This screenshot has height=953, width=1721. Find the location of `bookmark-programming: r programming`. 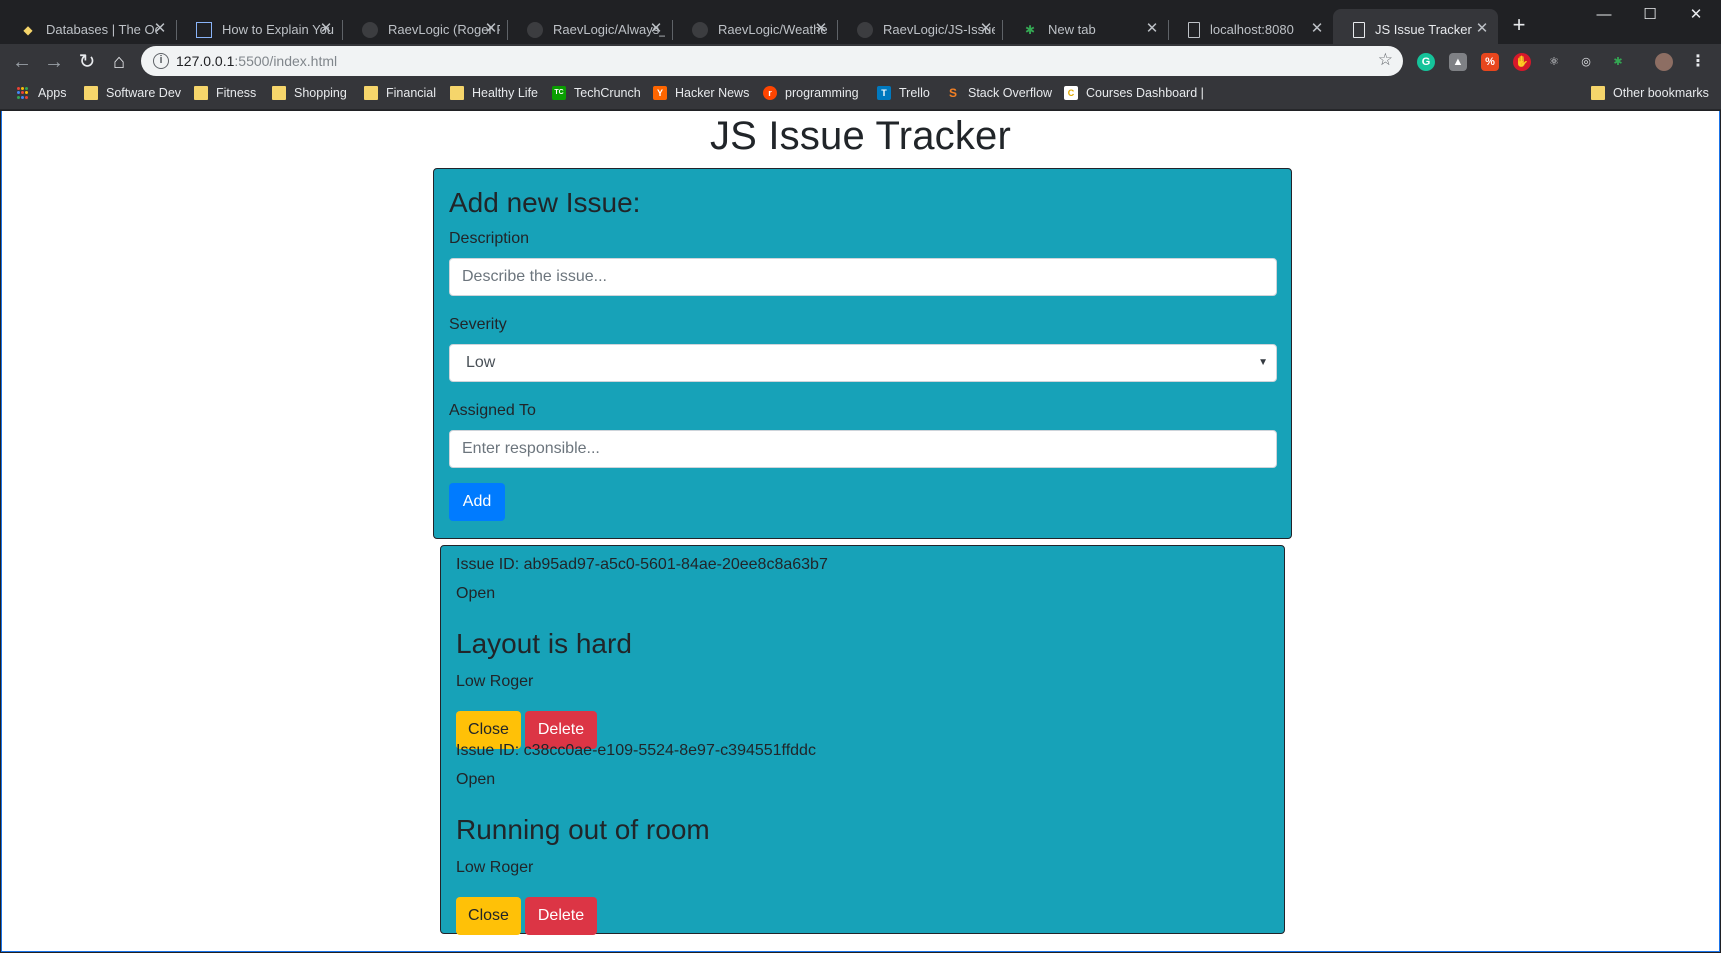

bookmark-programming: r programming is located at coordinates (811, 93).